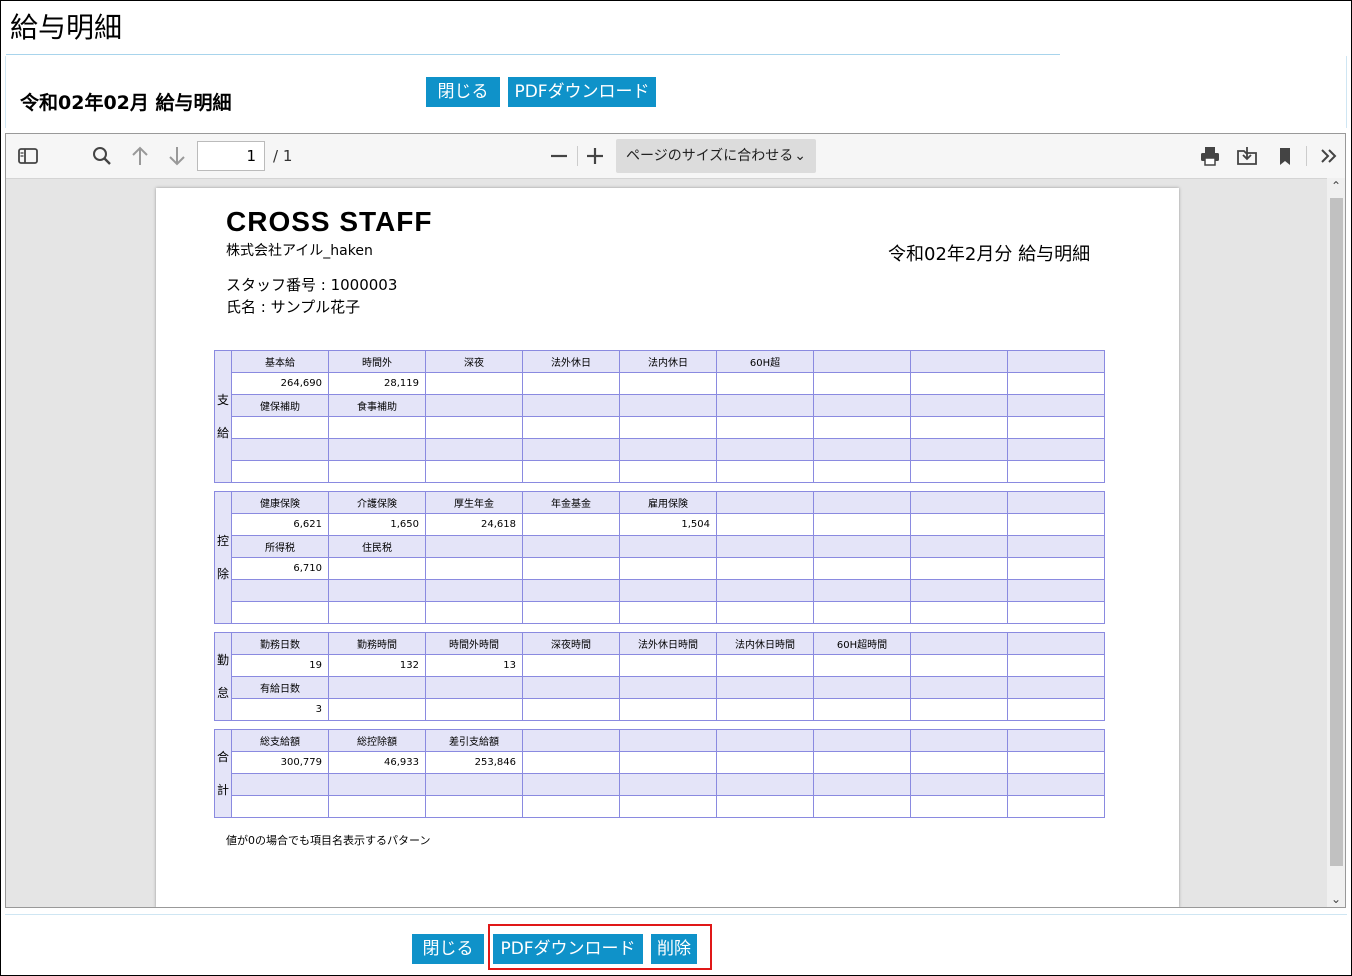  Describe the element at coordinates (448, 949) in the screenshot. I see `close-button-bottom: 閉じる` at that location.